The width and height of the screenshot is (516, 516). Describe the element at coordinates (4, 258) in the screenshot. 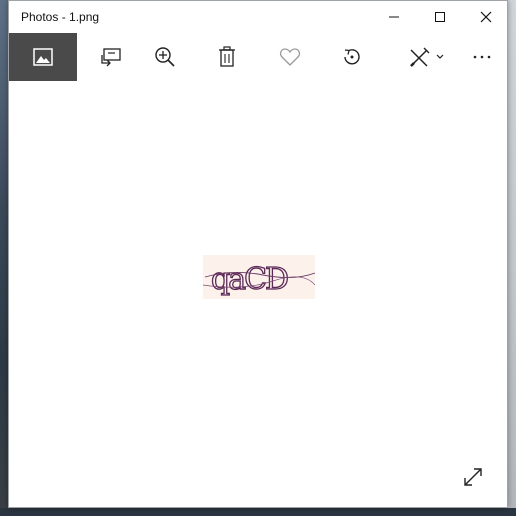

I see `desktop-left-edge` at that location.